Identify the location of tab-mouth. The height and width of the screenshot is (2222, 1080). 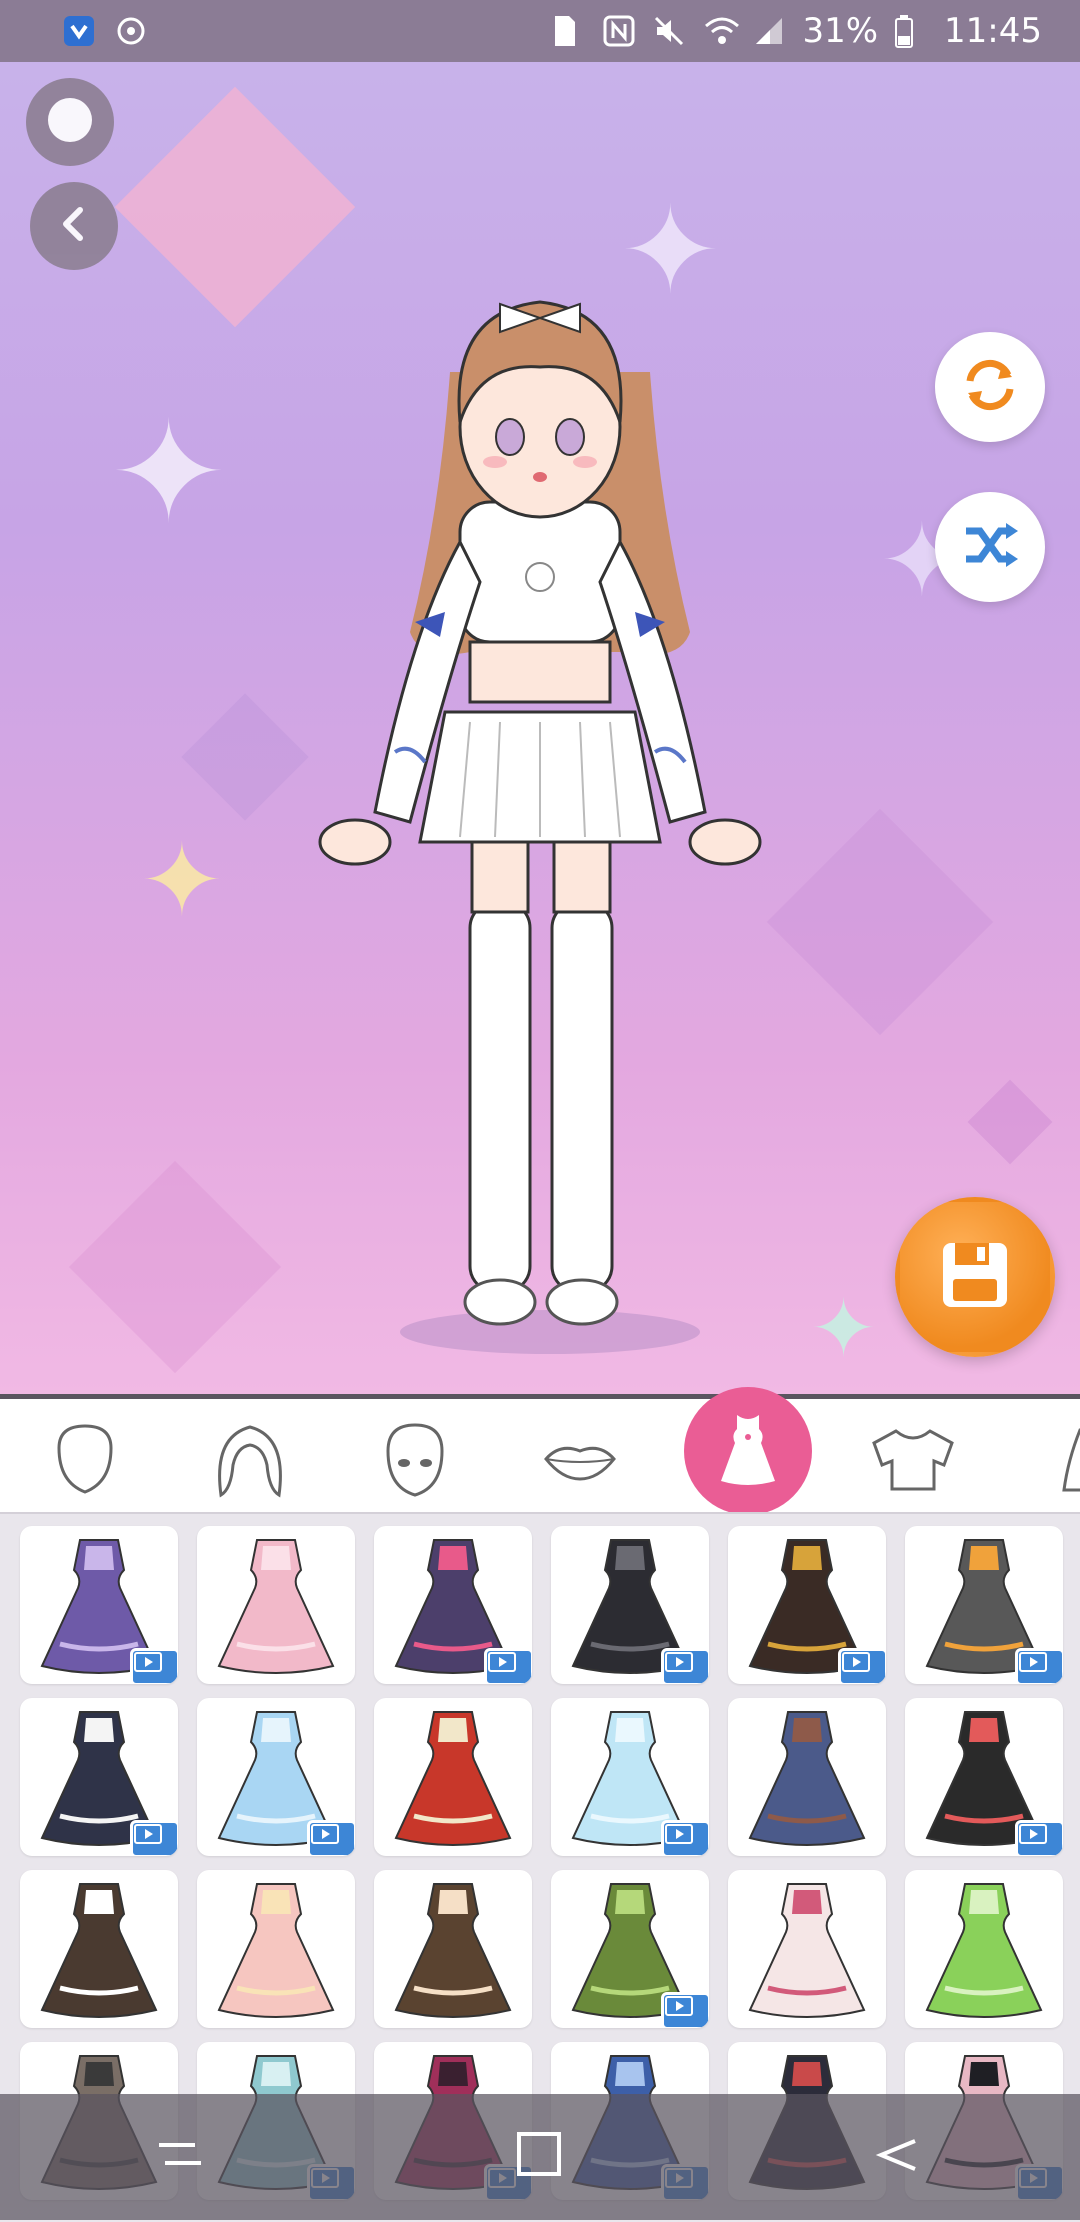
(580, 1462).